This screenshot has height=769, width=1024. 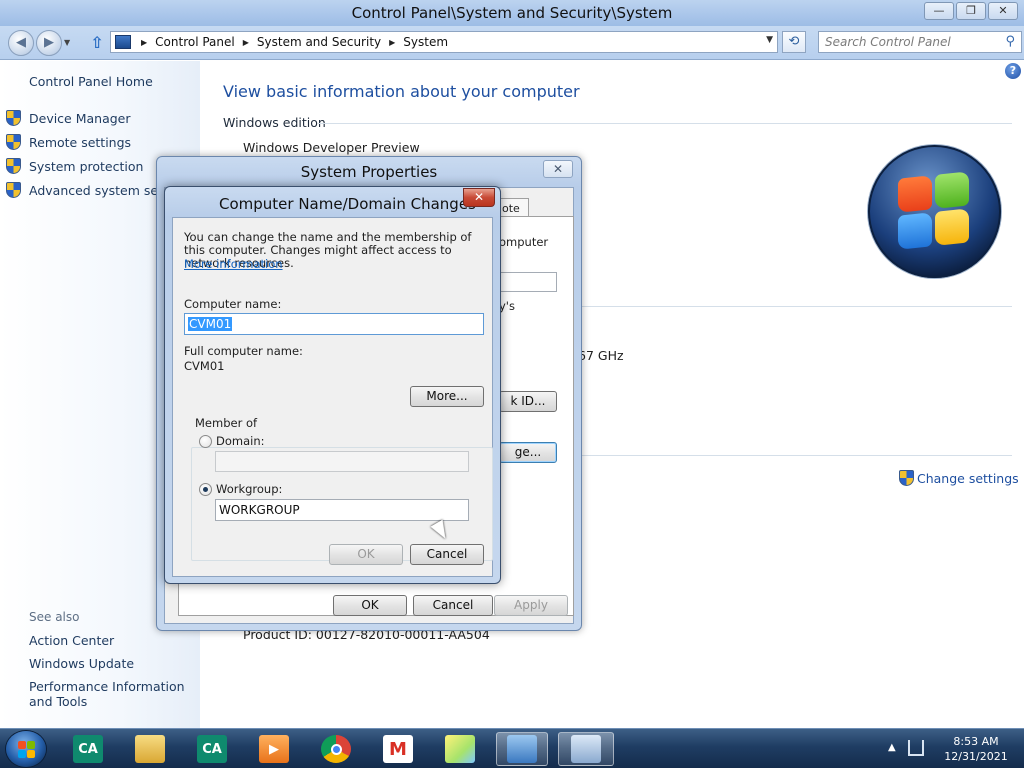 I want to click on breadcrumb-control-panel: Control Panel, so click(x=195, y=42).